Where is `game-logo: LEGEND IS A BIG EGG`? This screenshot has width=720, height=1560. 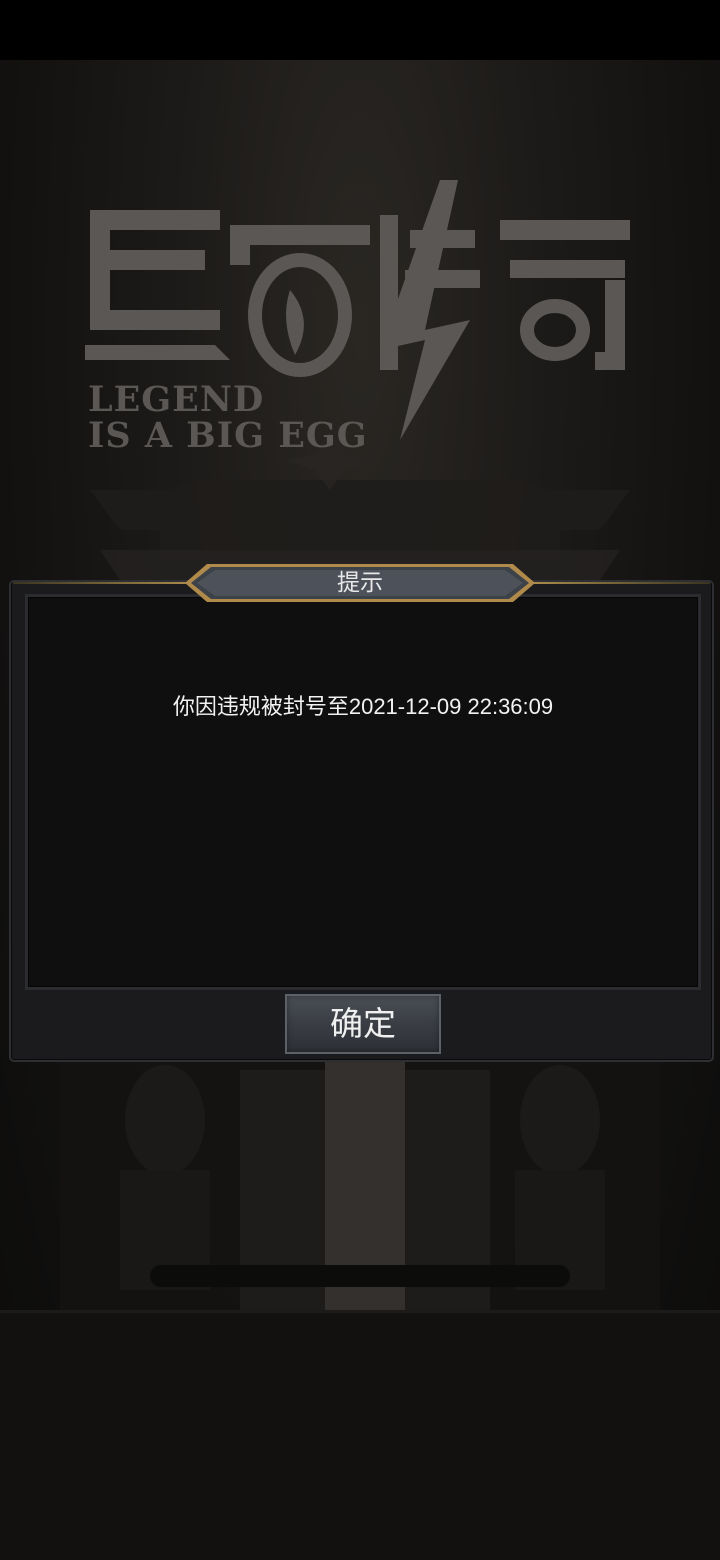 game-logo: LEGEND IS A BIG EGG is located at coordinates (365, 313).